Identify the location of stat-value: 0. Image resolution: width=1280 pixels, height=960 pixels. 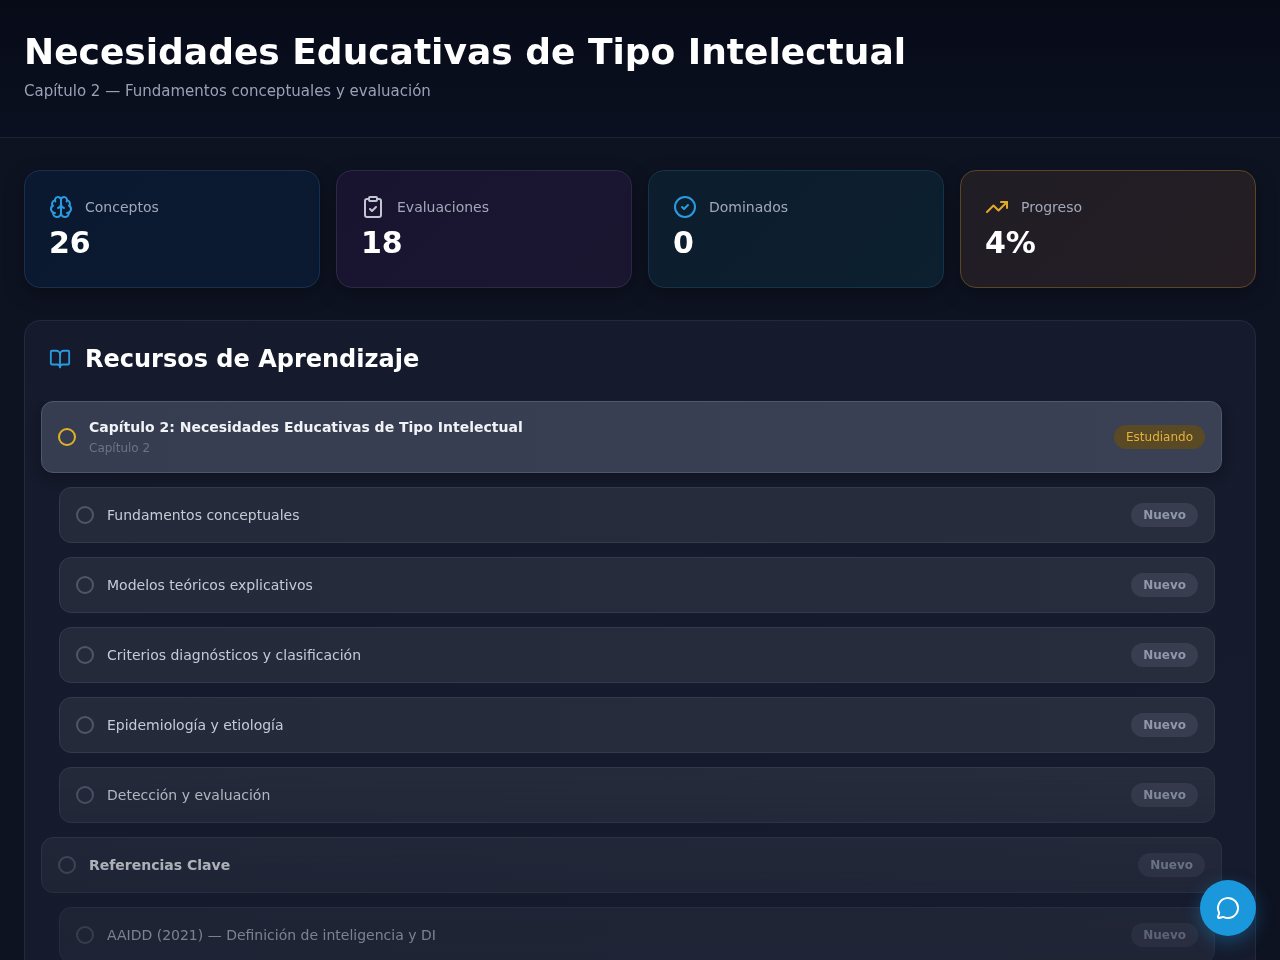
(684, 243).